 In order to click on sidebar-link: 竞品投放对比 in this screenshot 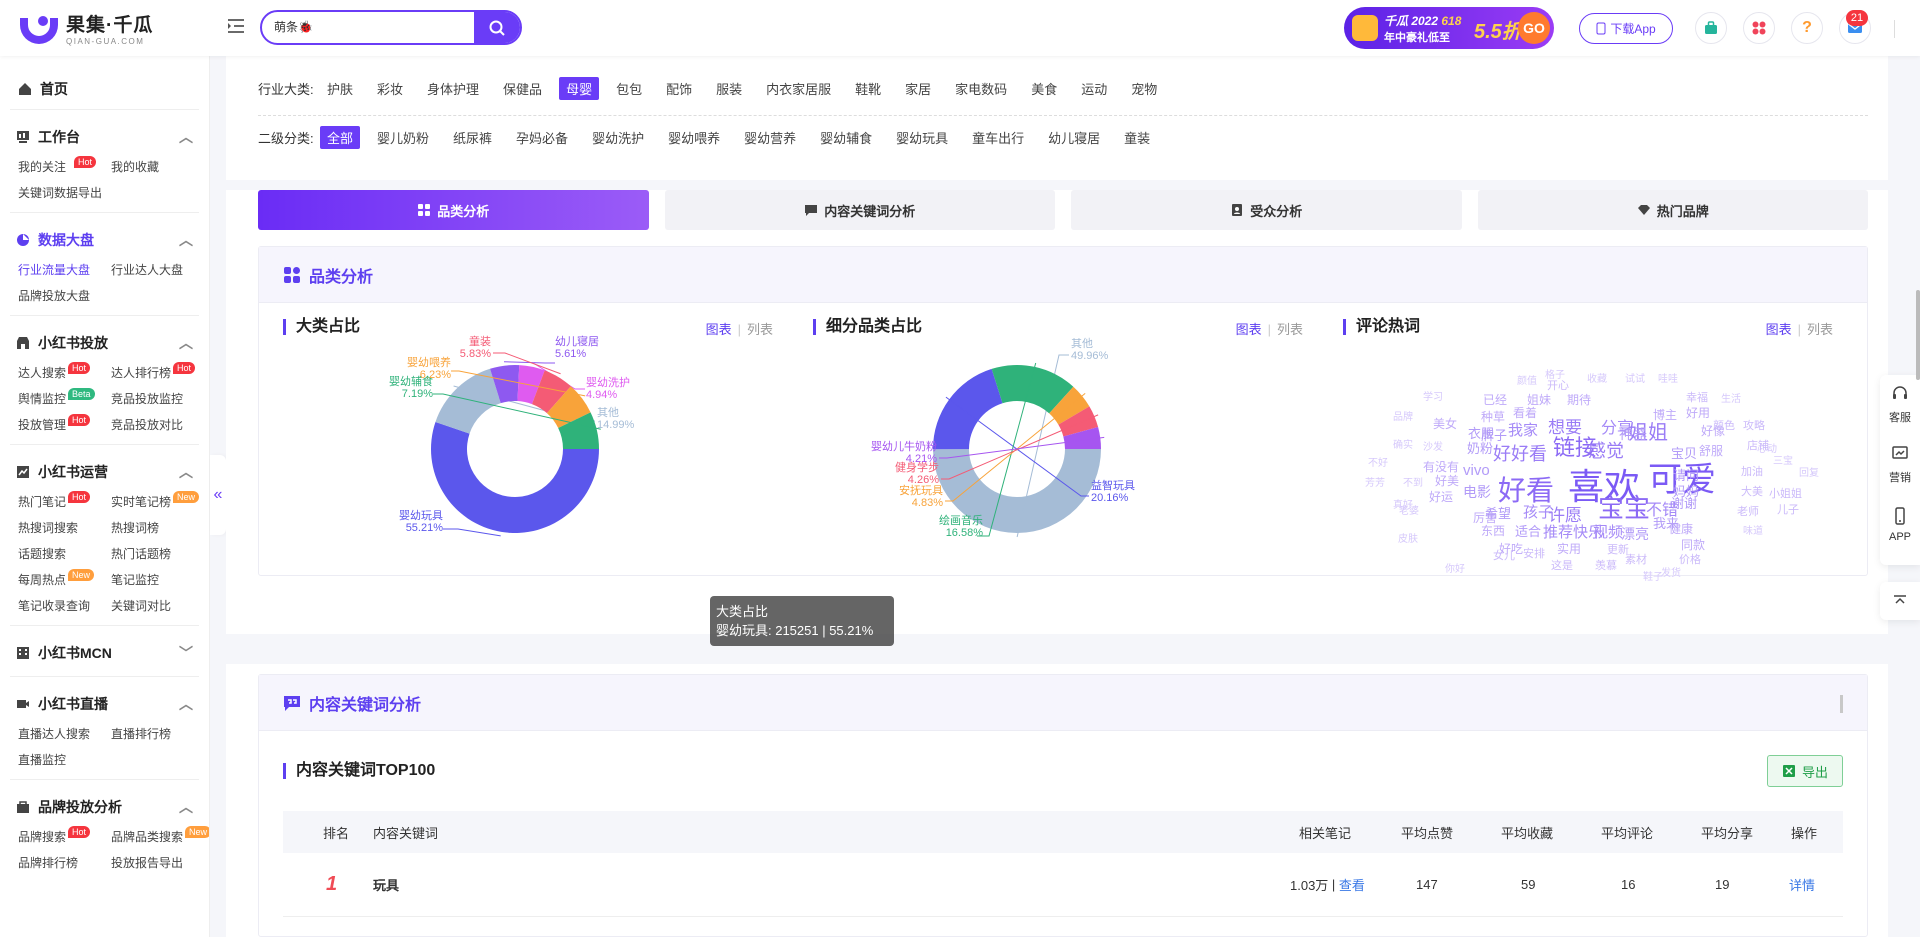, I will do `click(157, 425)`.